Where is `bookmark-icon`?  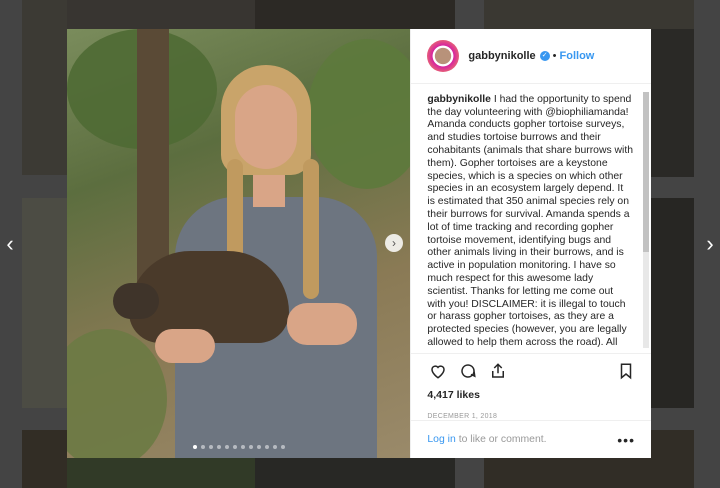 bookmark-icon is located at coordinates (626, 371).